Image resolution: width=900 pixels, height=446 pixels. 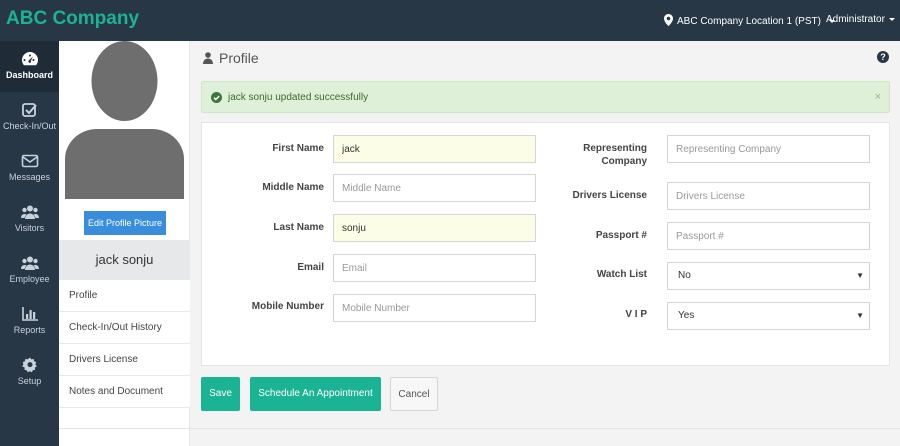 I want to click on dashboard-icon, so click(x=29, y=59).